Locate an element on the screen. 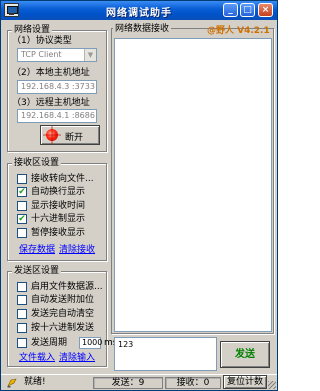  local-host-label: （2）本地主机地址 is located at coordinates (51, 73).